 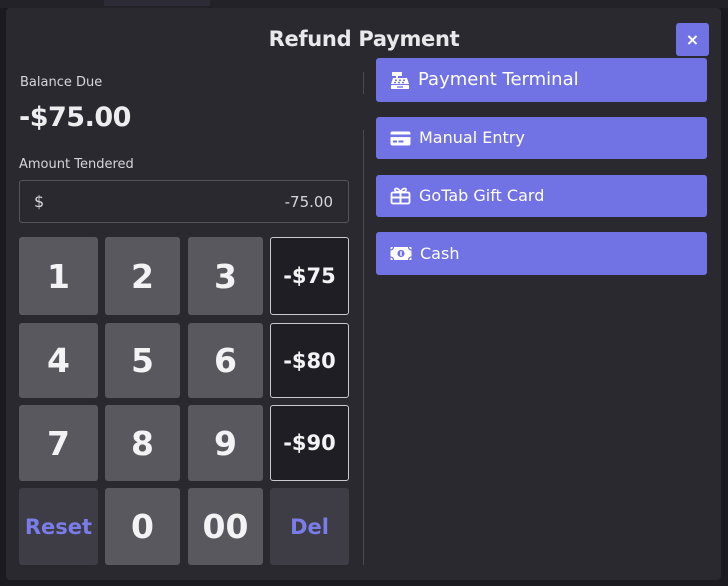 What do you see at coordinates (142, 360) in the screenshot?
I see `keypad-key-5: 5` at bounding box center [142, 360].